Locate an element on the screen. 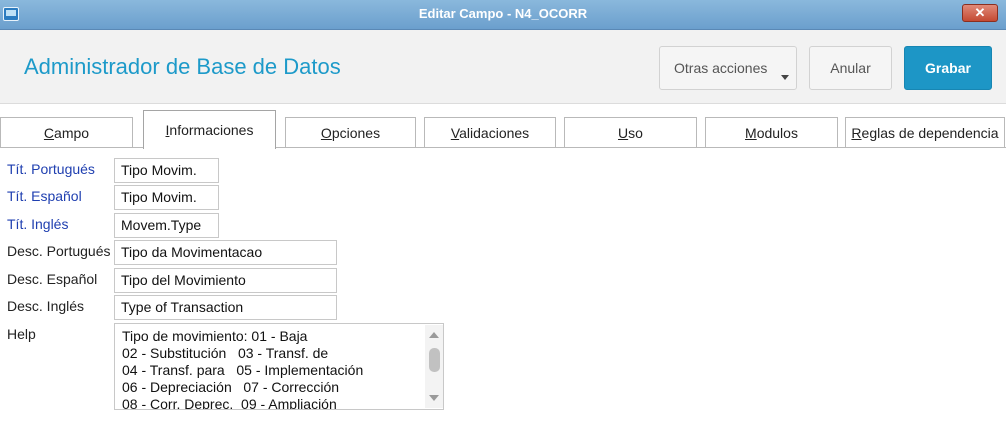 The height and width of the screenshot is (440, 1006). tab-opciones-label: pciones is located at coordinates (356, 133).